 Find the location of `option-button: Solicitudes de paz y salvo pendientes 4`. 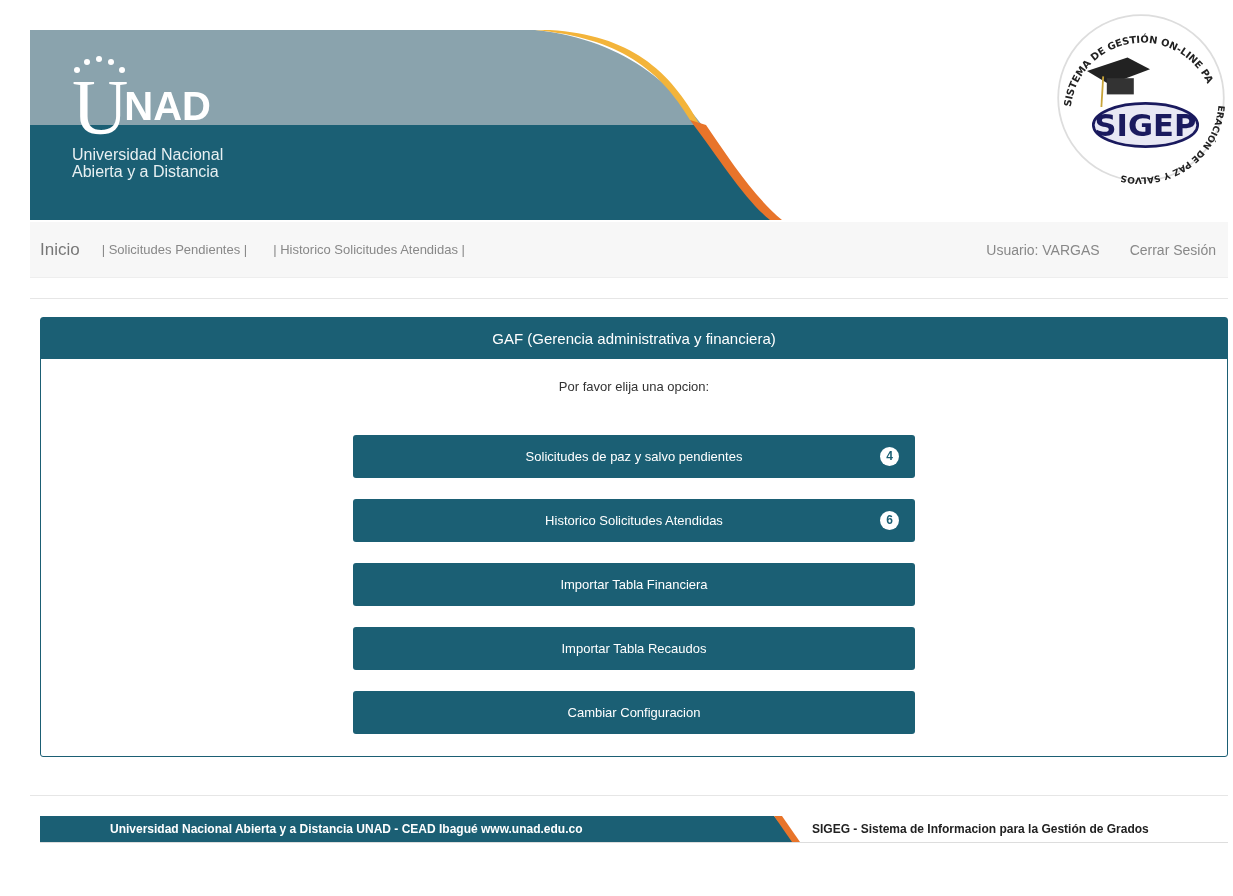

option-button: Solicitudes de paz y salvo pendientes 4 is located at coordinates (634, 456).